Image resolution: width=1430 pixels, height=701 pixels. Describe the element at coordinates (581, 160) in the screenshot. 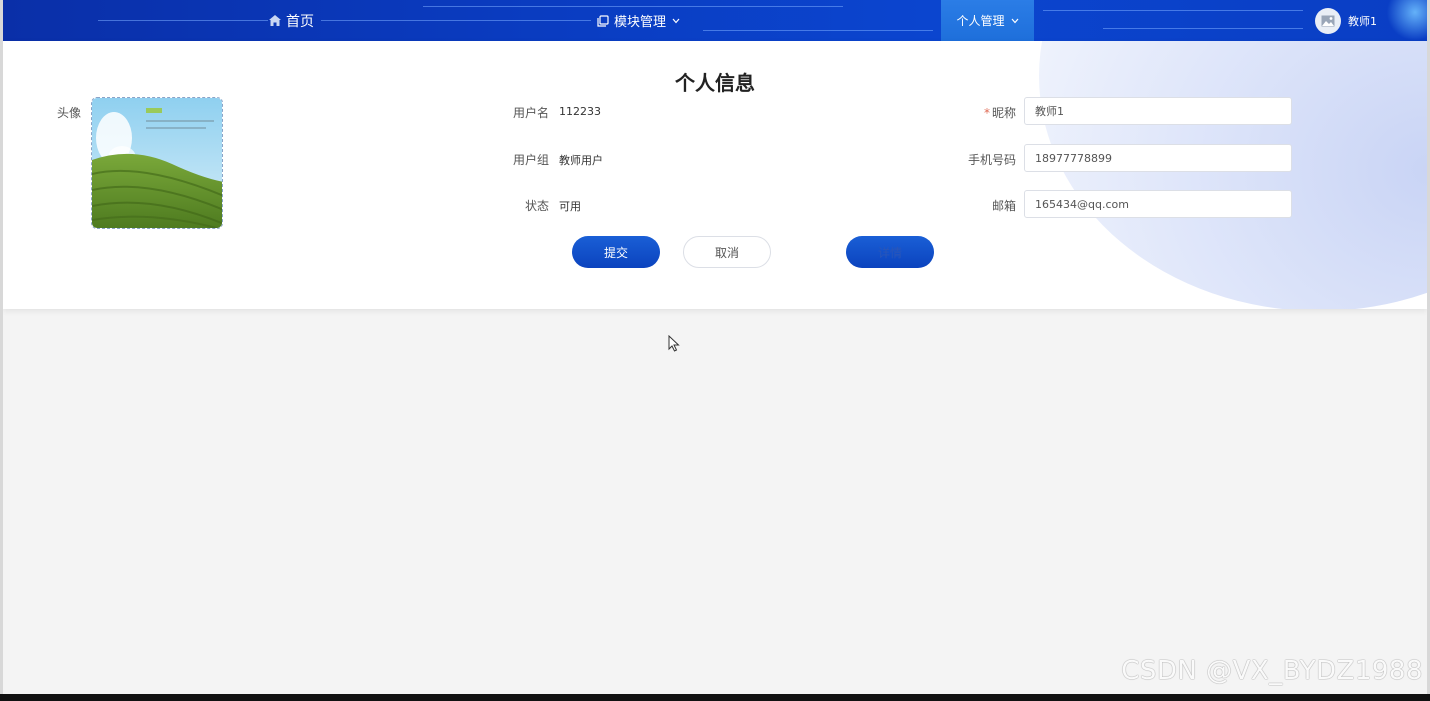

I see `usergroup-value: 教师用户` at that location.